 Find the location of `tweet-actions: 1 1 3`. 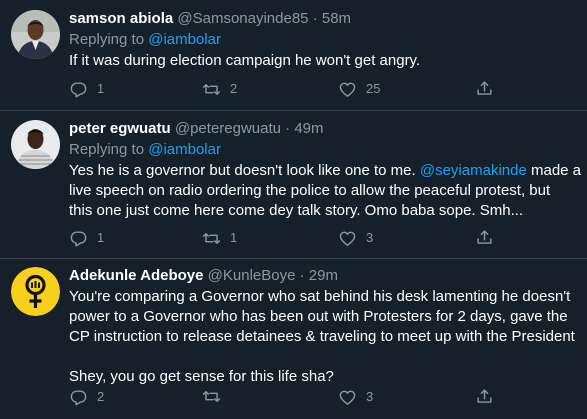

tweet-actions: 1 1 3 is located at coordinates (325, 238).